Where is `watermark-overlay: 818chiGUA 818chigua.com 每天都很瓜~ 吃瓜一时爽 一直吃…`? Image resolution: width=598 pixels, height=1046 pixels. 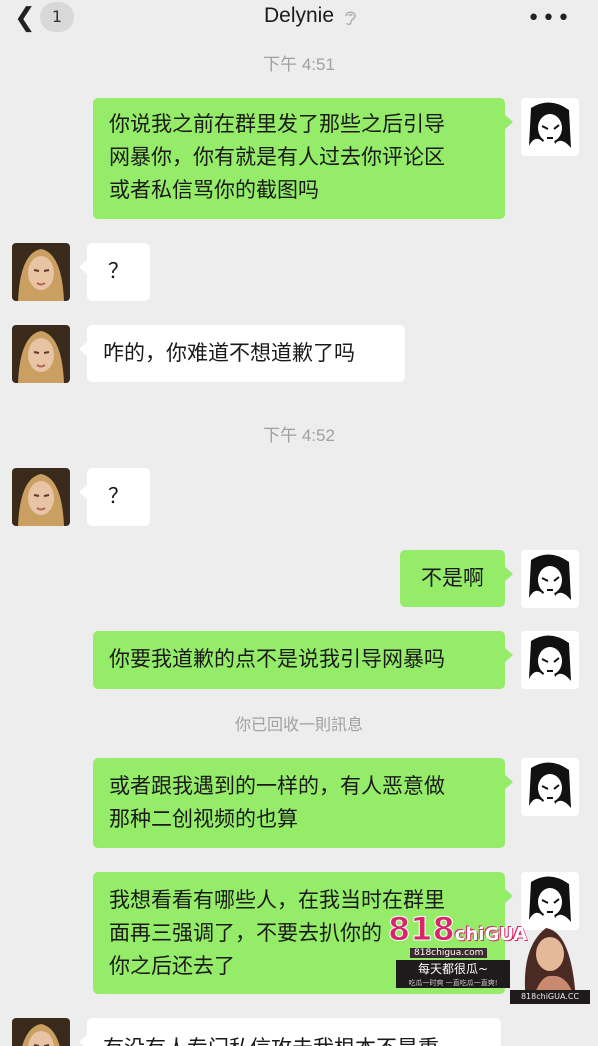
watermark-overlay: 818chiGUA 818chigua.com 每天都很瓜~ 吃瓜一时爽 一直吃… is located at coordinates (493, 954).